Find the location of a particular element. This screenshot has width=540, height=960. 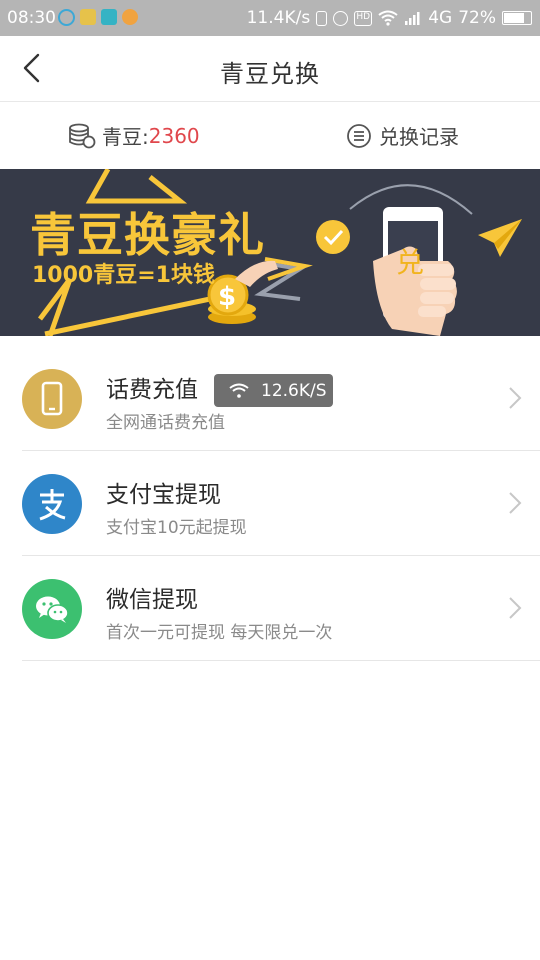

status-bar: 08:30 11.4K/s HD 4G 72% is located at coordinates (270, 18).